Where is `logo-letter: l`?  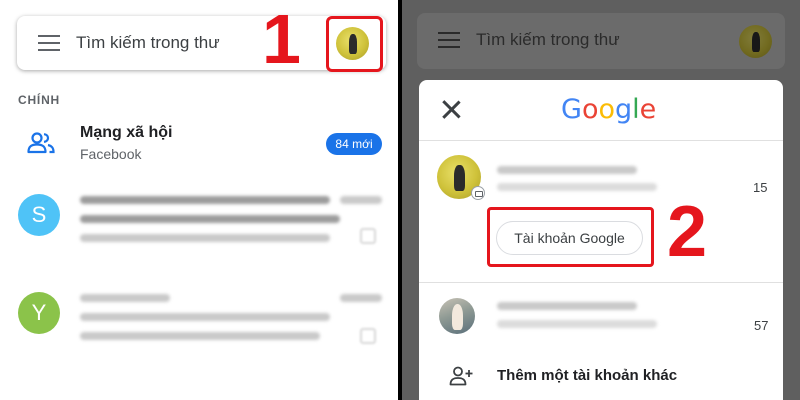
logo-letter: l is located at coordinates (636, 109).